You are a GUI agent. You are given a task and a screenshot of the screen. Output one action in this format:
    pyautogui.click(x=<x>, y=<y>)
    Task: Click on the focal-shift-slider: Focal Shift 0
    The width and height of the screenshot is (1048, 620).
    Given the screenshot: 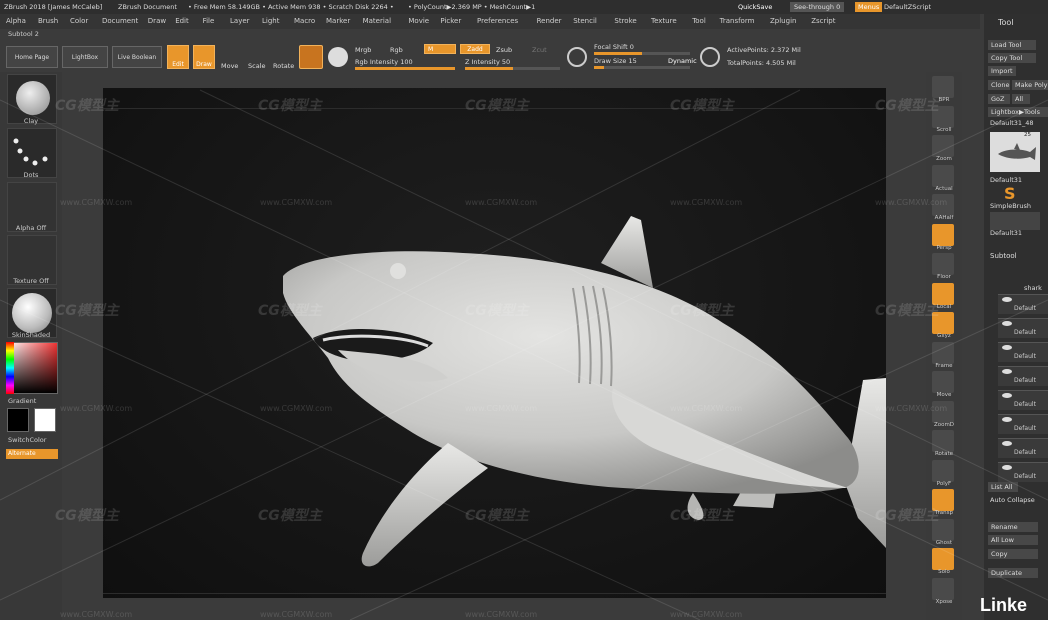 What is the action you would take?
    pyautogui.click(x=614, y=47)
    